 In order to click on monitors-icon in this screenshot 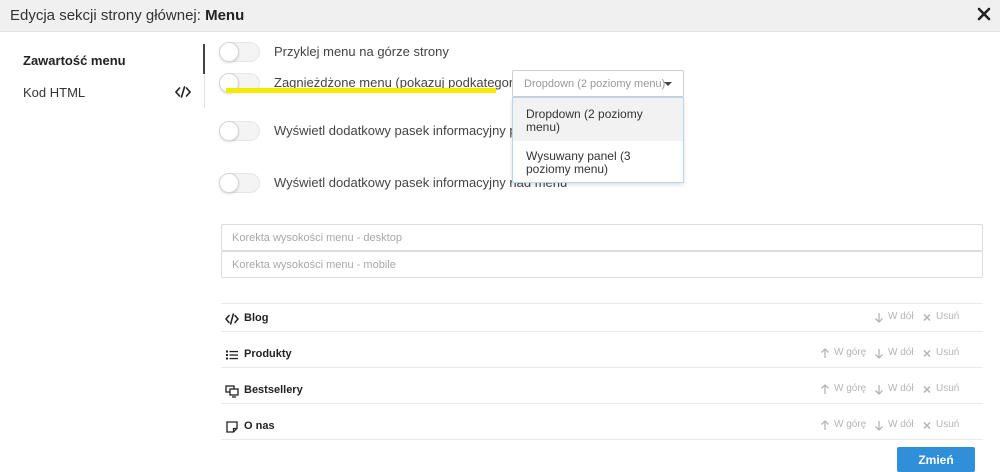, I will do `click(232, 391)`.